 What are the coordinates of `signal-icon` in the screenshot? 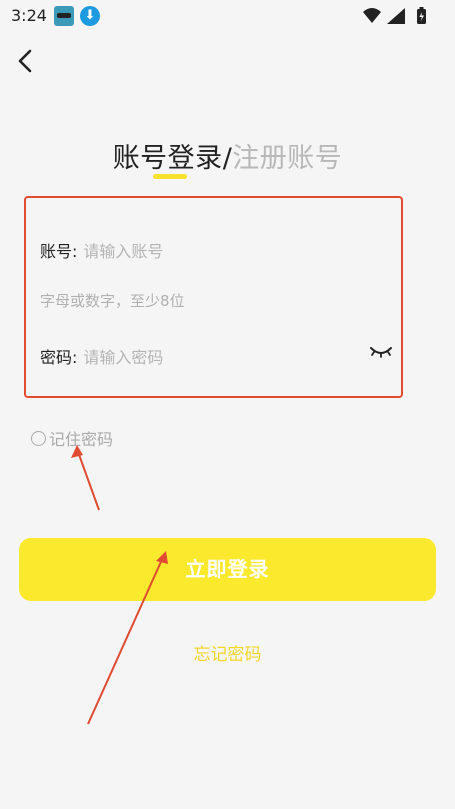 It's located at (396, 16).